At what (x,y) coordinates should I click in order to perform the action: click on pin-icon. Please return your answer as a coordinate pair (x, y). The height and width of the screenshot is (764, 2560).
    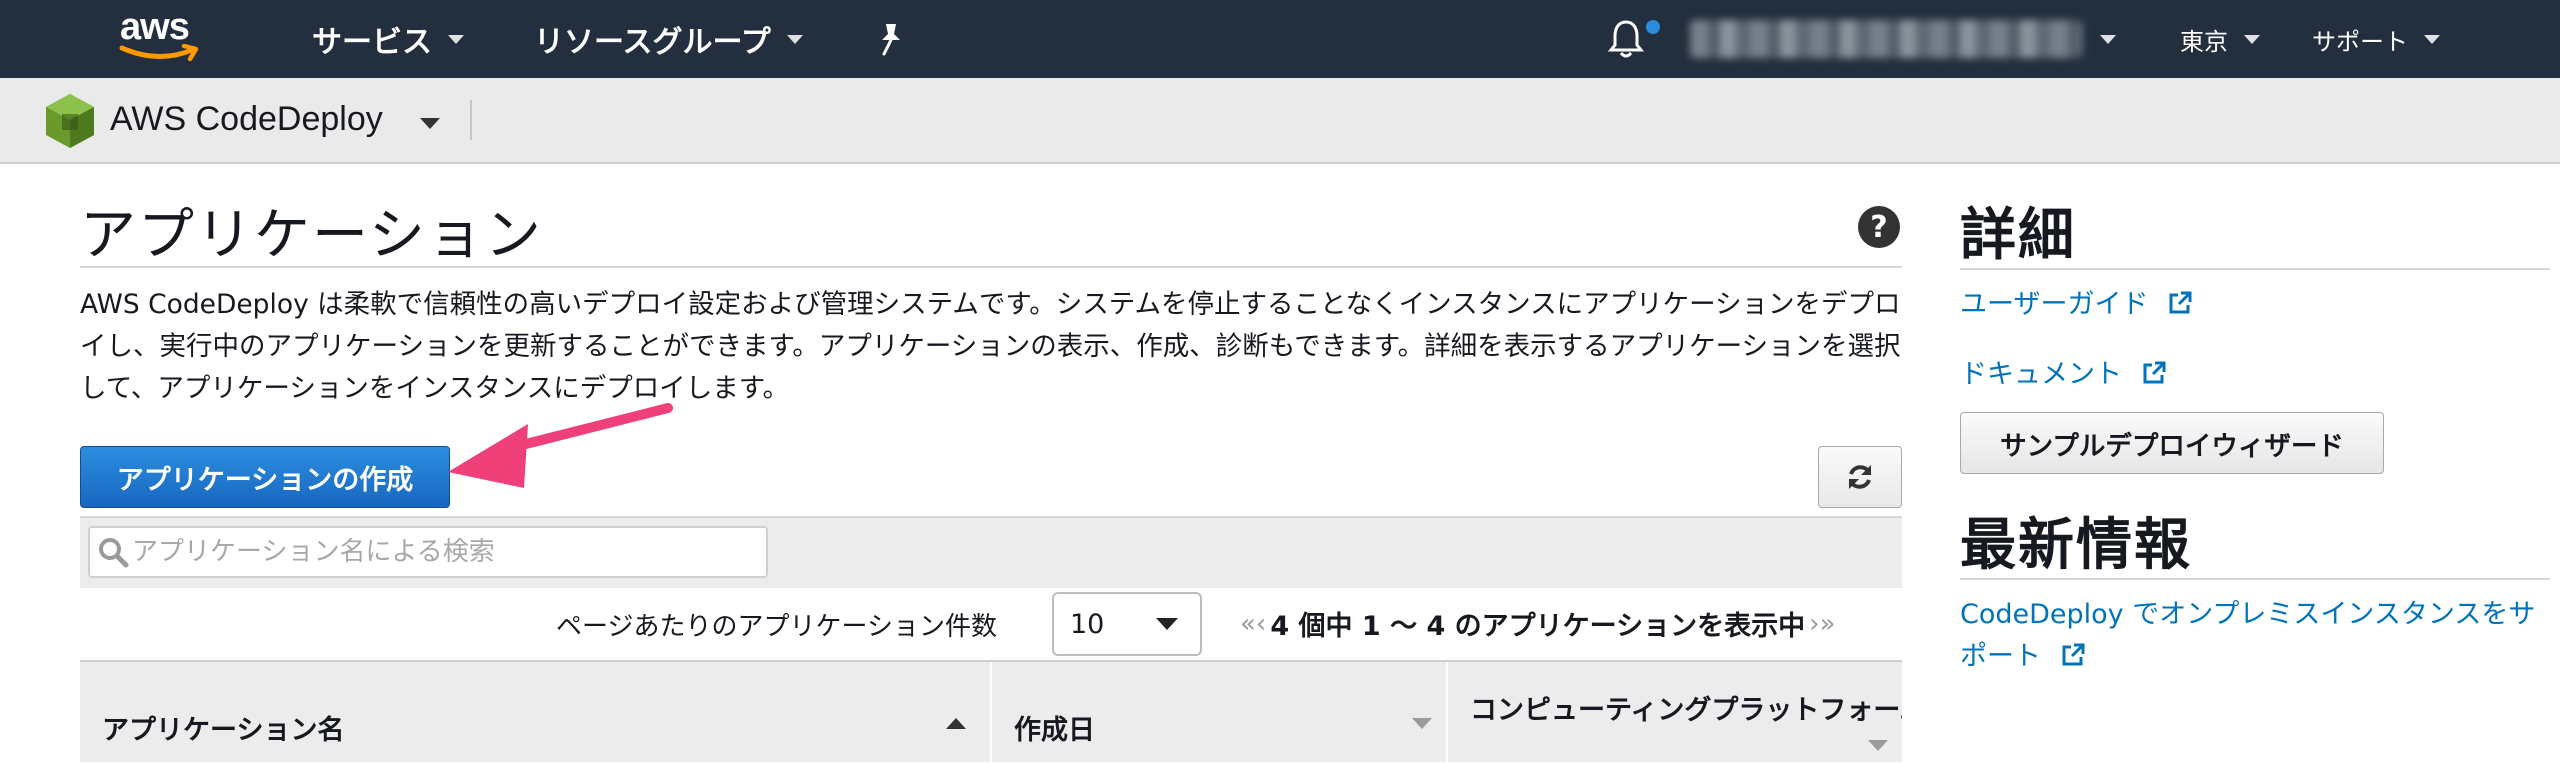
    Looking at the image, I should click on (890, 39).